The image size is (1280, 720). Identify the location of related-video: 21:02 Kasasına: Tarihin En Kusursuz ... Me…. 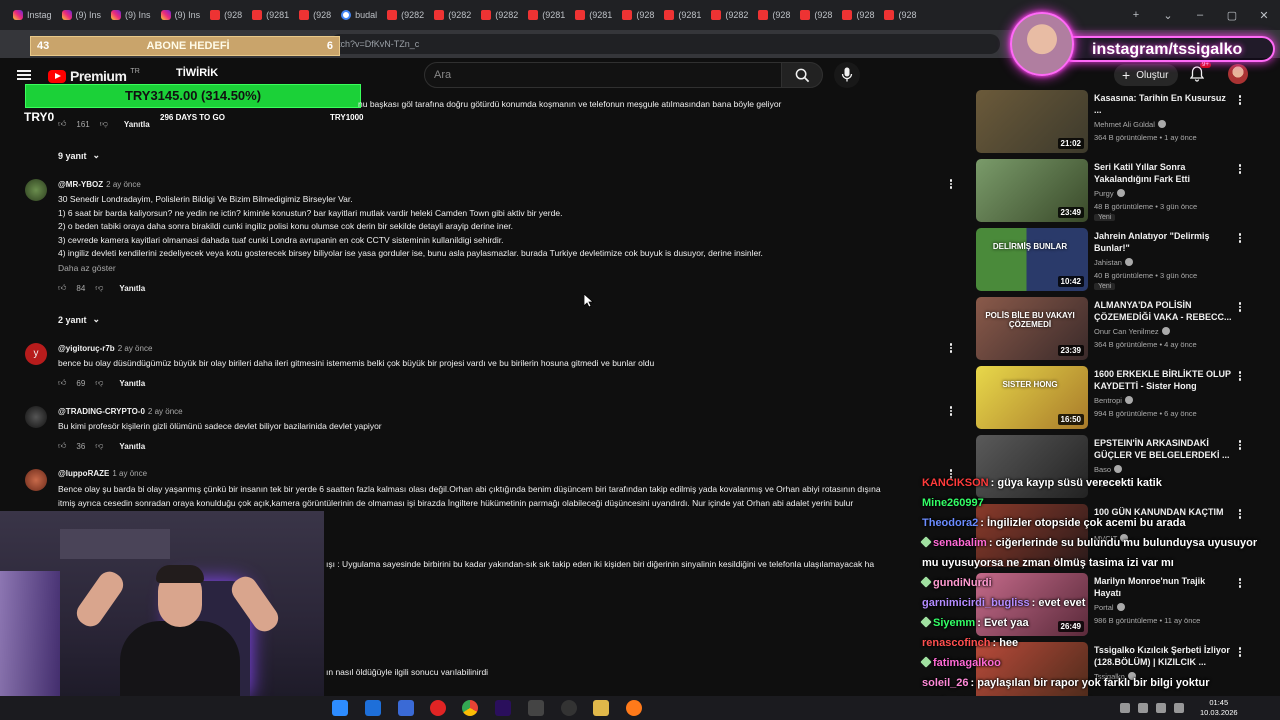
(1121, 122).